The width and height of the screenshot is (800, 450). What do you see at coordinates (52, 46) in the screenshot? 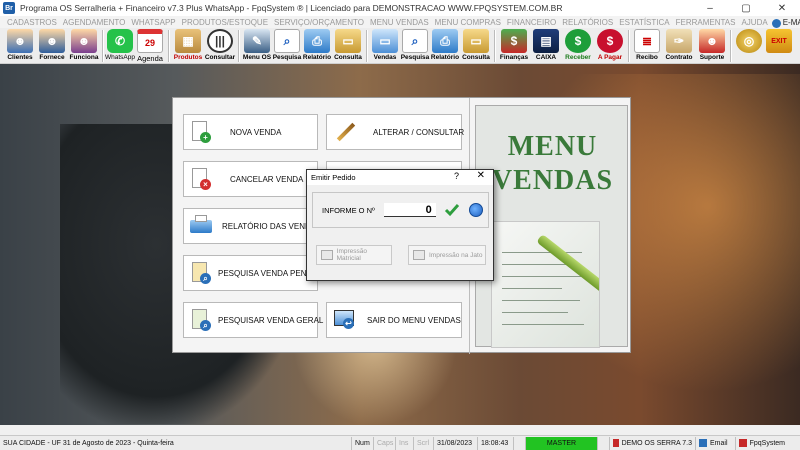
I see `fornece-button: ☻ Fornece` at bounding box center [52, 46].